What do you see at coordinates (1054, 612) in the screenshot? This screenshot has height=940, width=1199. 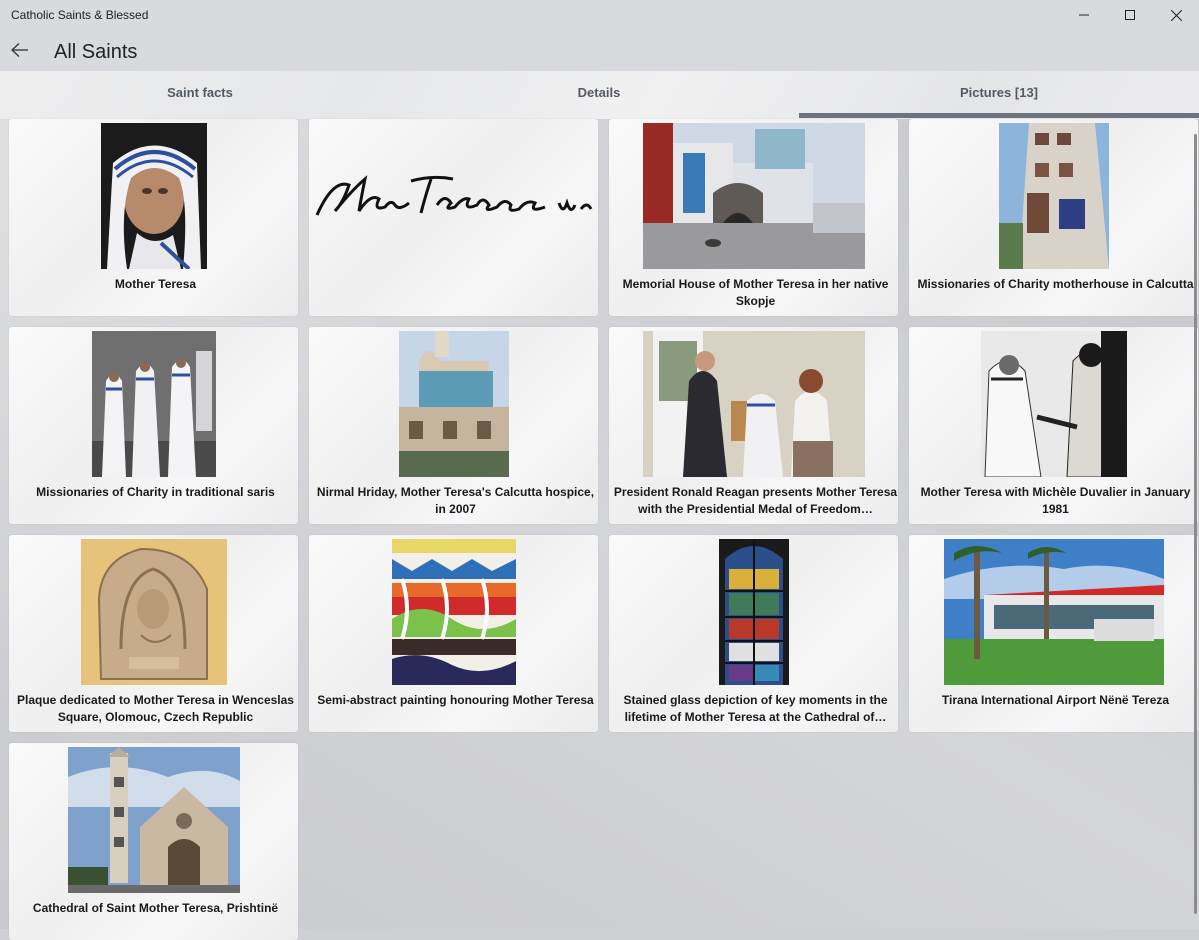 I see `tirana-airport-image` at bounding box center [1054, 612].